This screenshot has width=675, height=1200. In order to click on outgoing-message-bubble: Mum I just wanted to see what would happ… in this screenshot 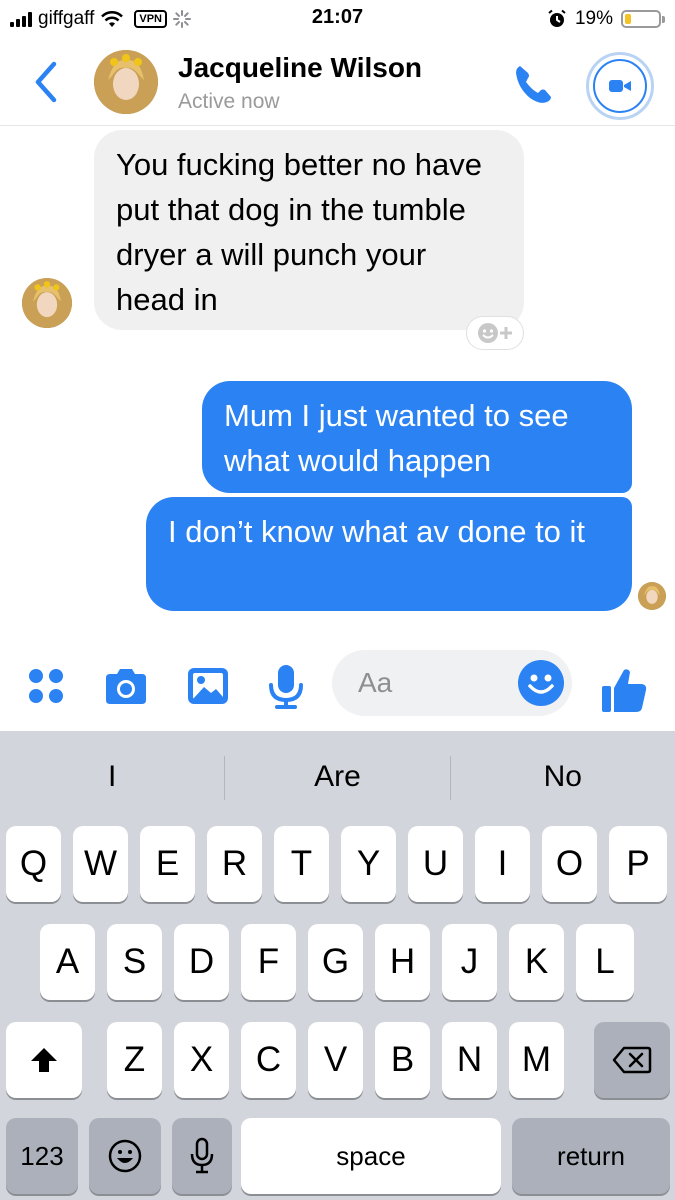, I will do `click(417, 437)`.